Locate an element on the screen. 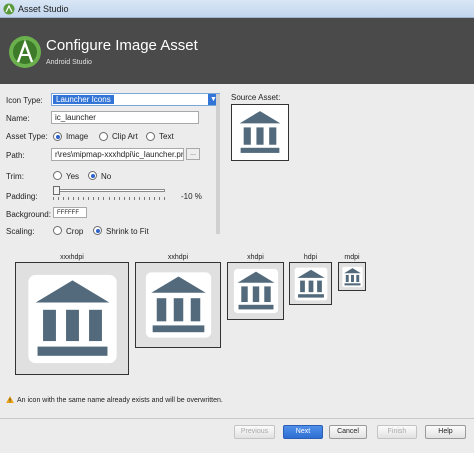  asset-type-text-radio is located at coordinates (150, 136).